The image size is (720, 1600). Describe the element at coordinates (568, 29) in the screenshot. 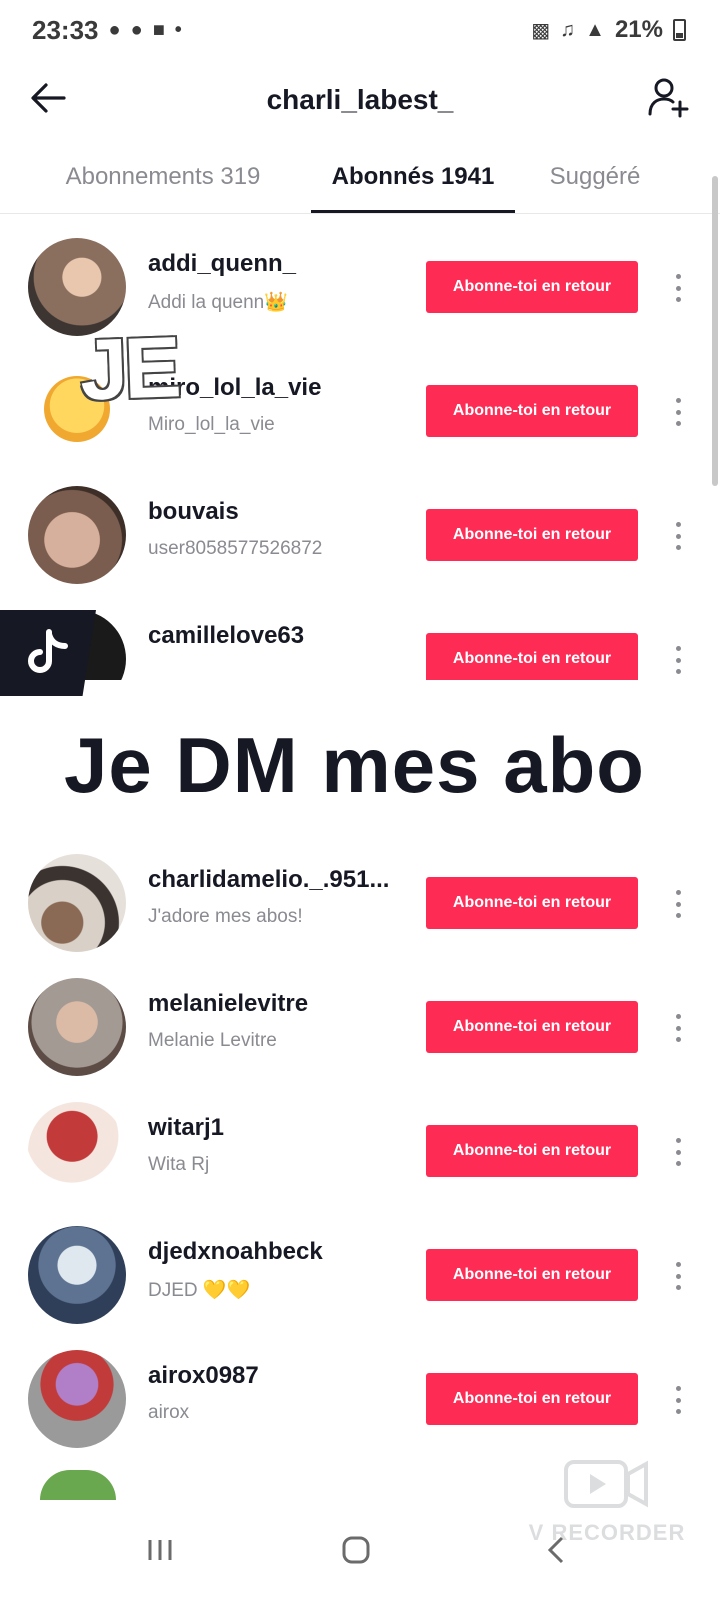

I see `mute-icon: ♫` at that location.